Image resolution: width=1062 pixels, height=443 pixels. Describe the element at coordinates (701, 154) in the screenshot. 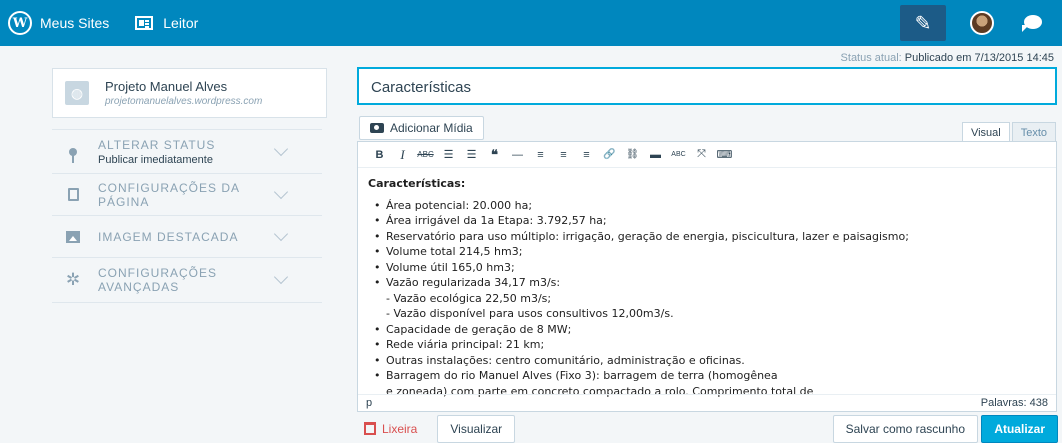

I see `fullscreen-button: ⤧` at that location.